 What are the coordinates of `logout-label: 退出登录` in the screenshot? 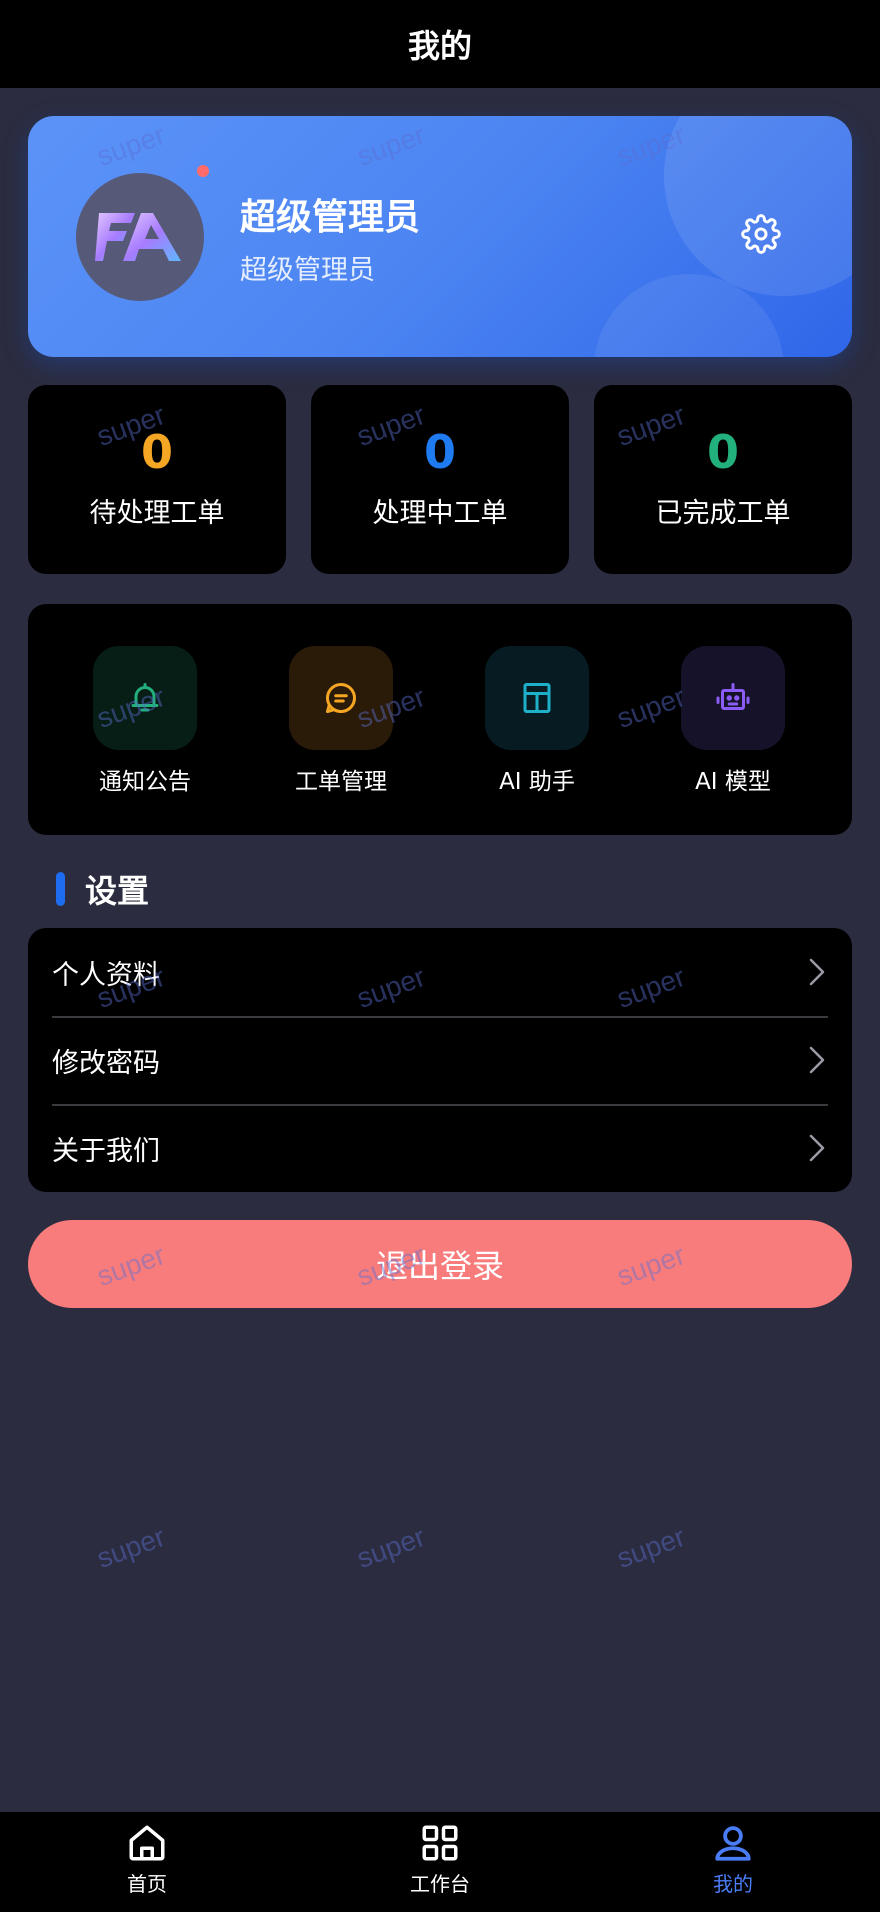 It's located at (439, 1266).